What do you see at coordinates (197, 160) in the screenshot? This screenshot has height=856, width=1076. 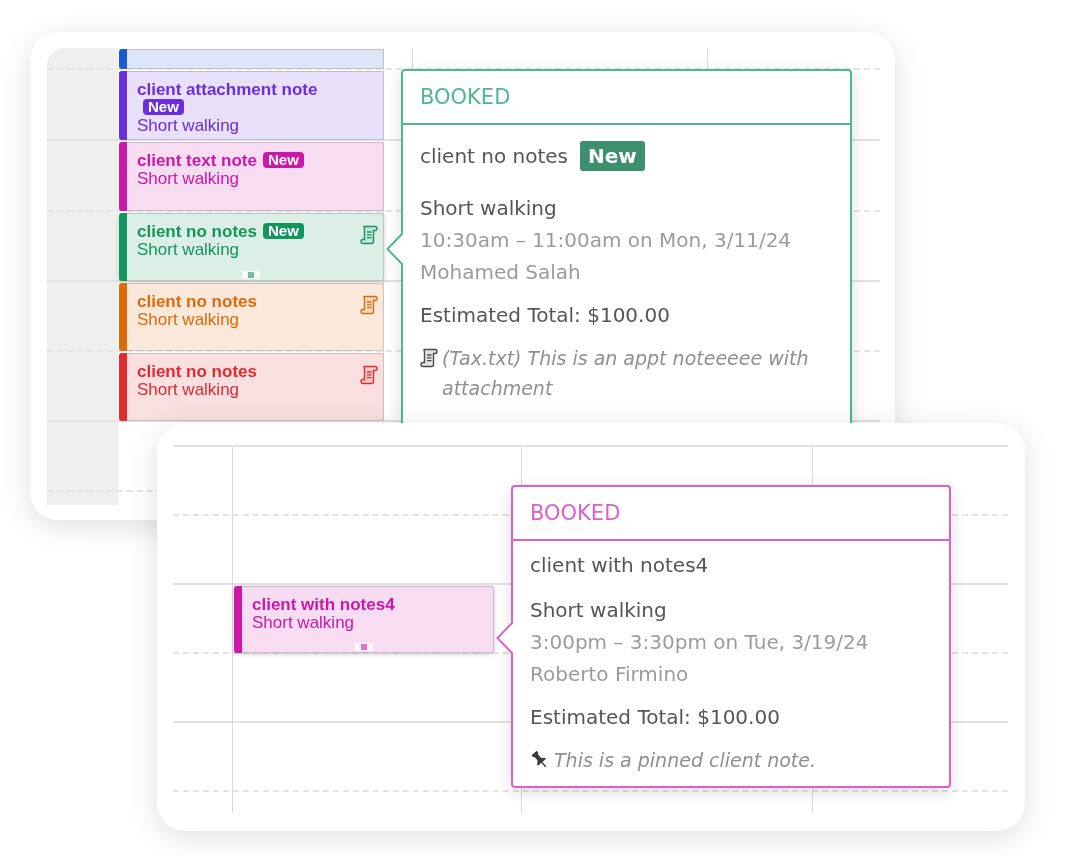 I see `client-name: client text note` at bounding box center [197, 160].